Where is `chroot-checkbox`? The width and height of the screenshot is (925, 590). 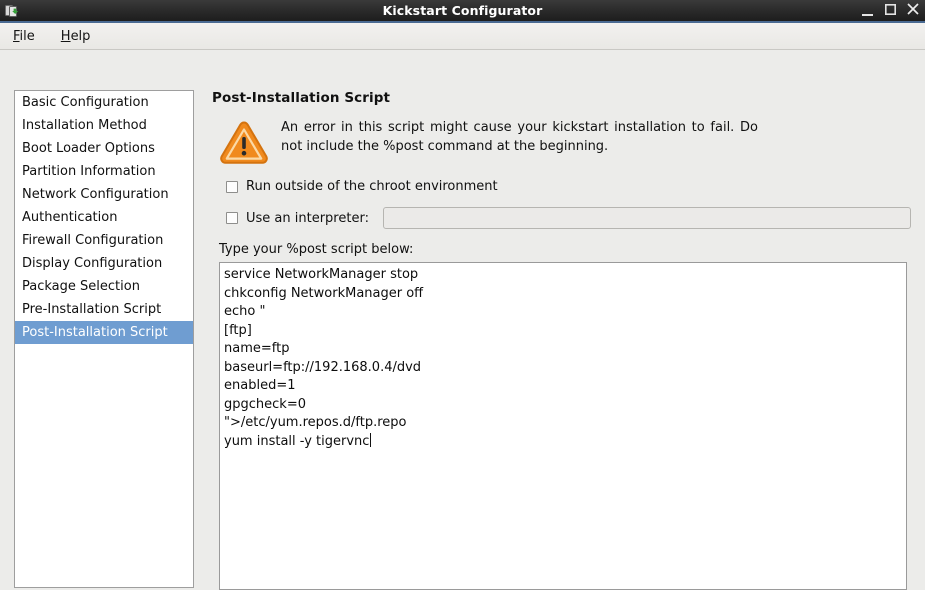
chroot-checkbox is located at coordinates (232, 186).